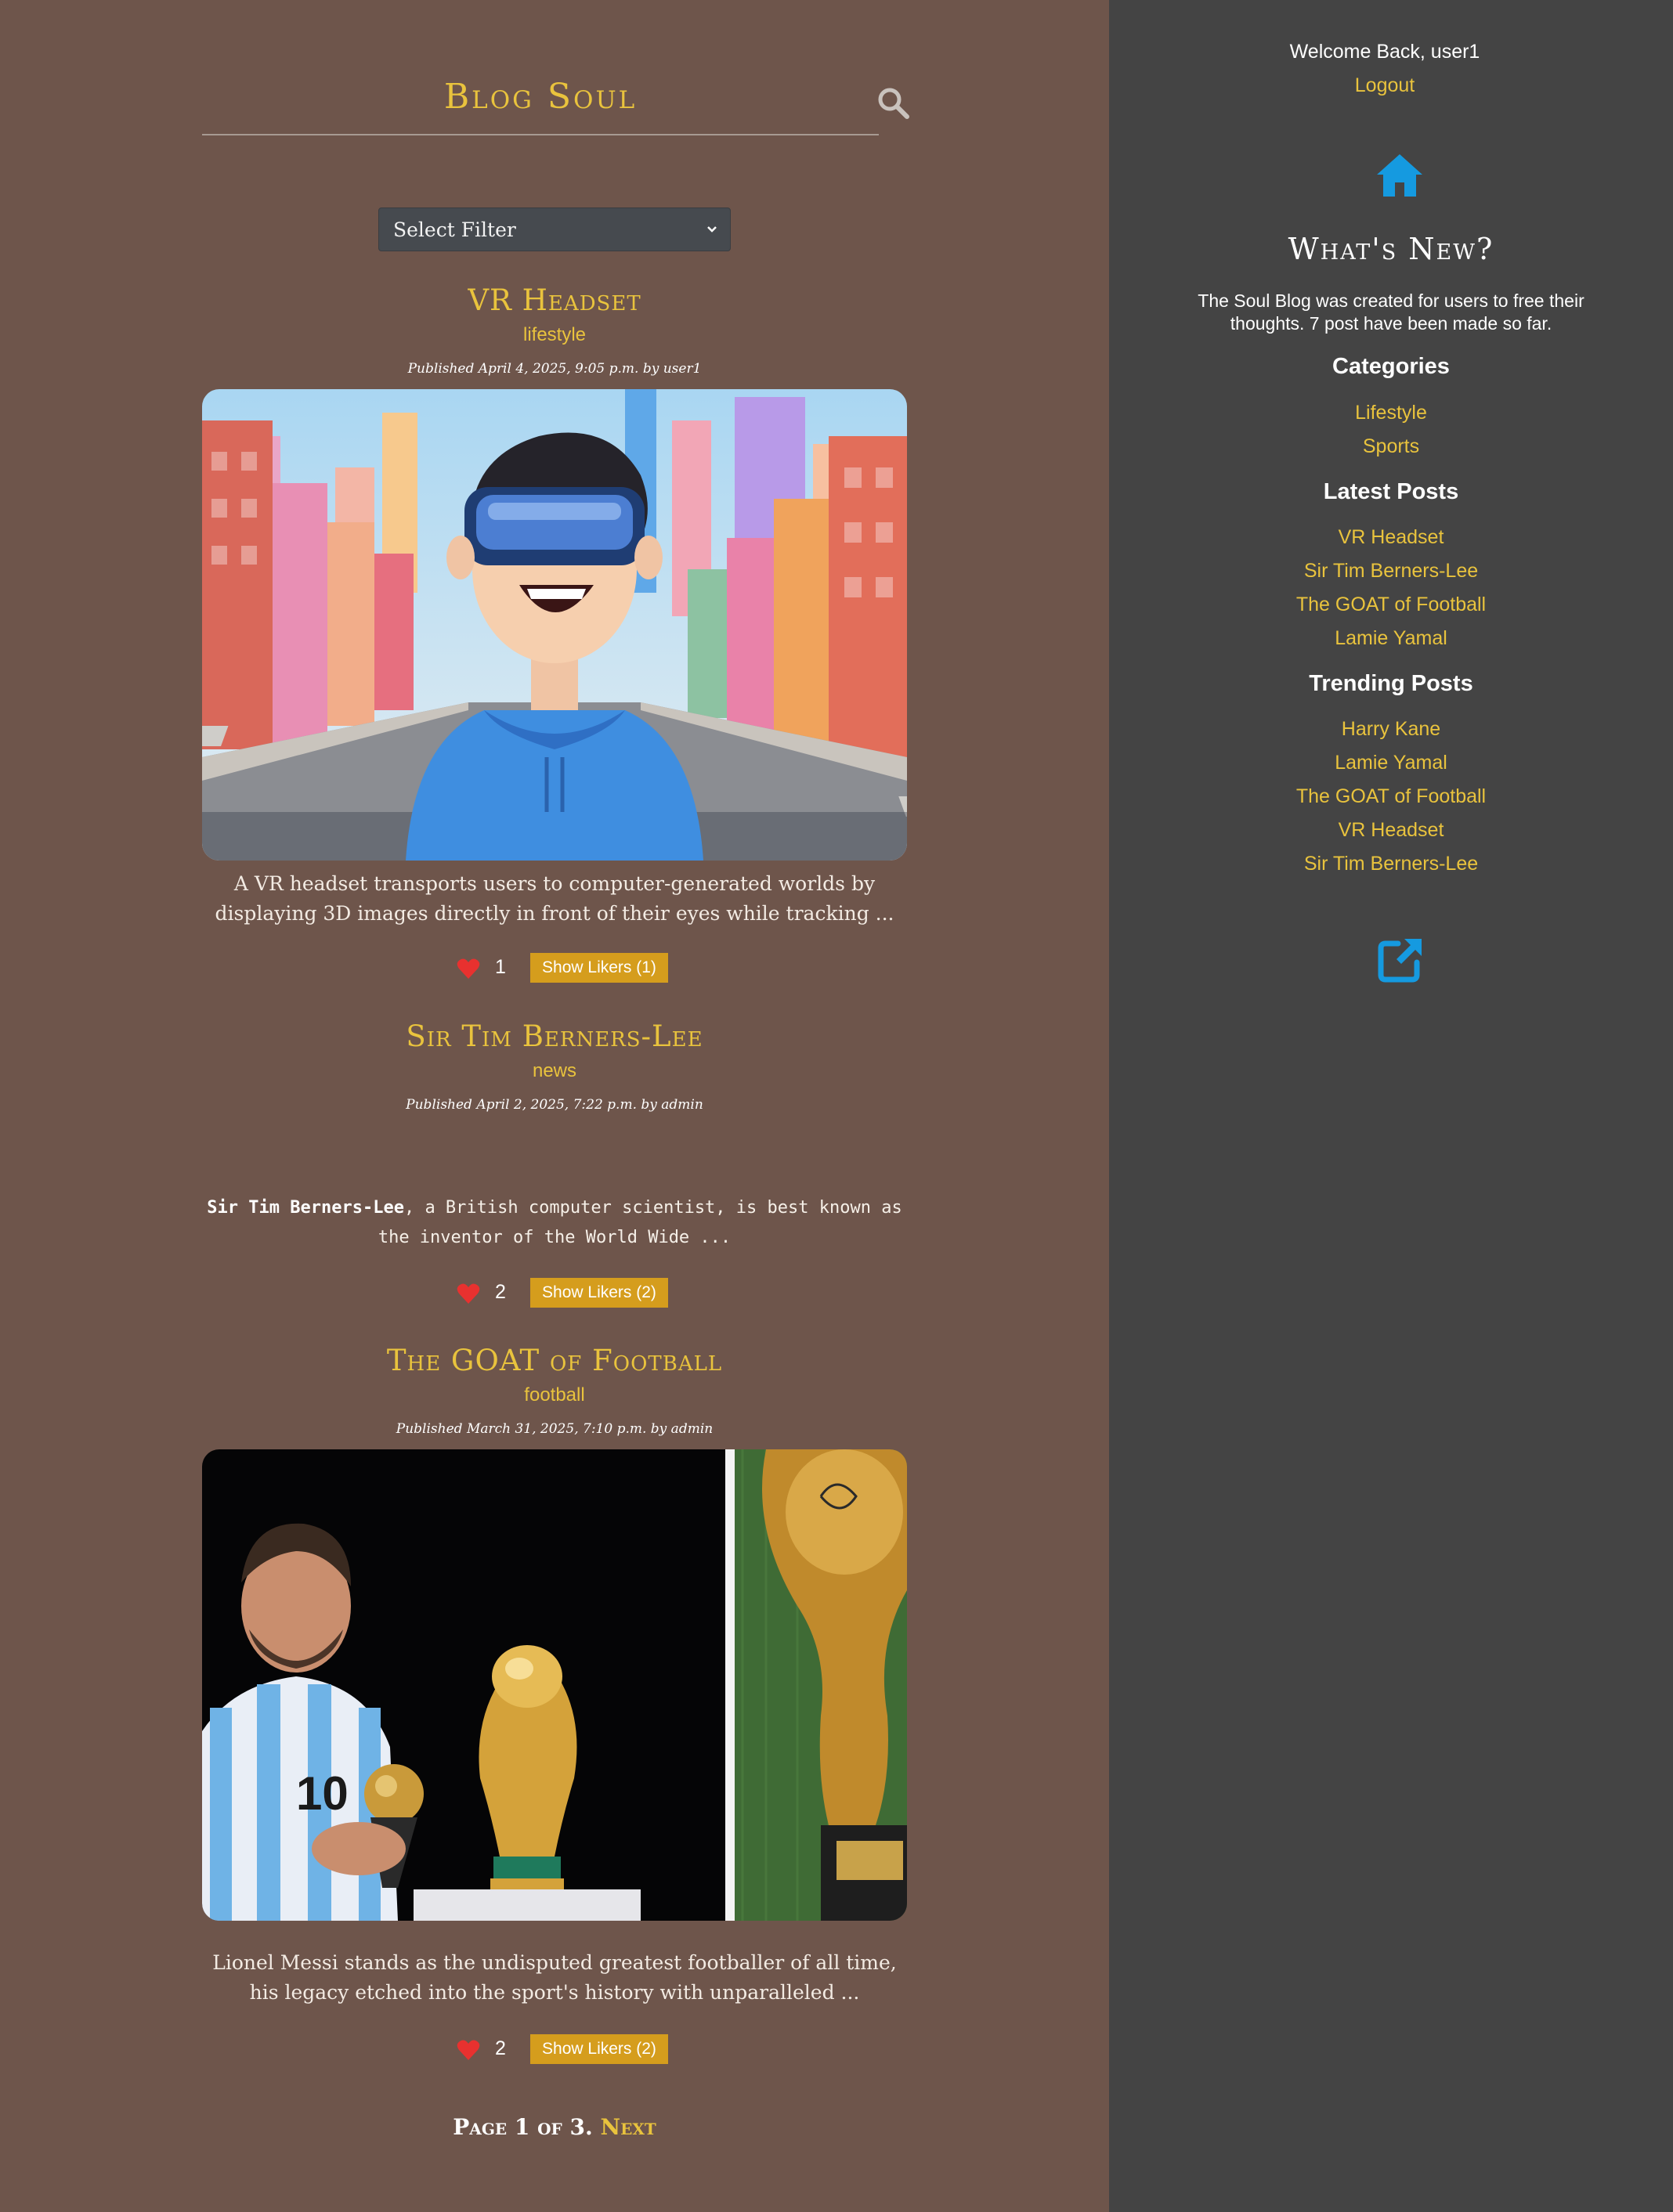  I want to click on post-image-goat-of-football: 10, so click(554, 1685).